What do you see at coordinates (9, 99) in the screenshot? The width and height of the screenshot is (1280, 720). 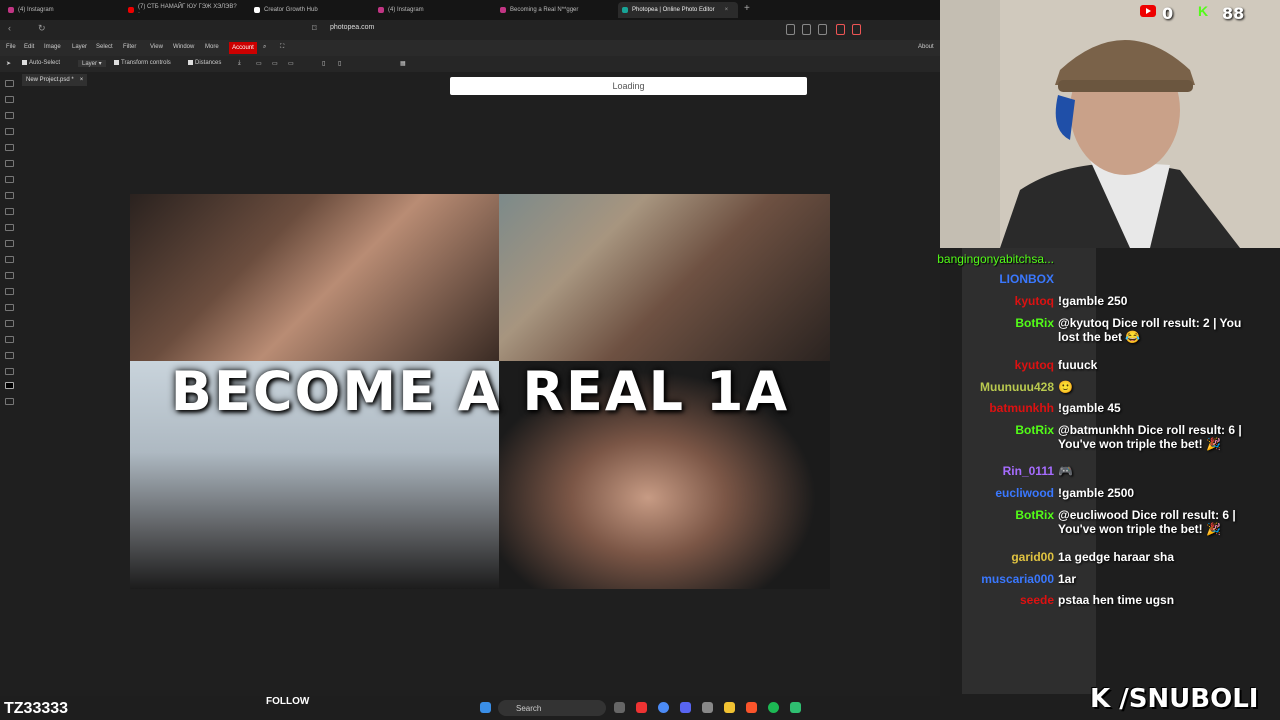 I see `marquee-tool-icon` at bounding box center [9, 99].